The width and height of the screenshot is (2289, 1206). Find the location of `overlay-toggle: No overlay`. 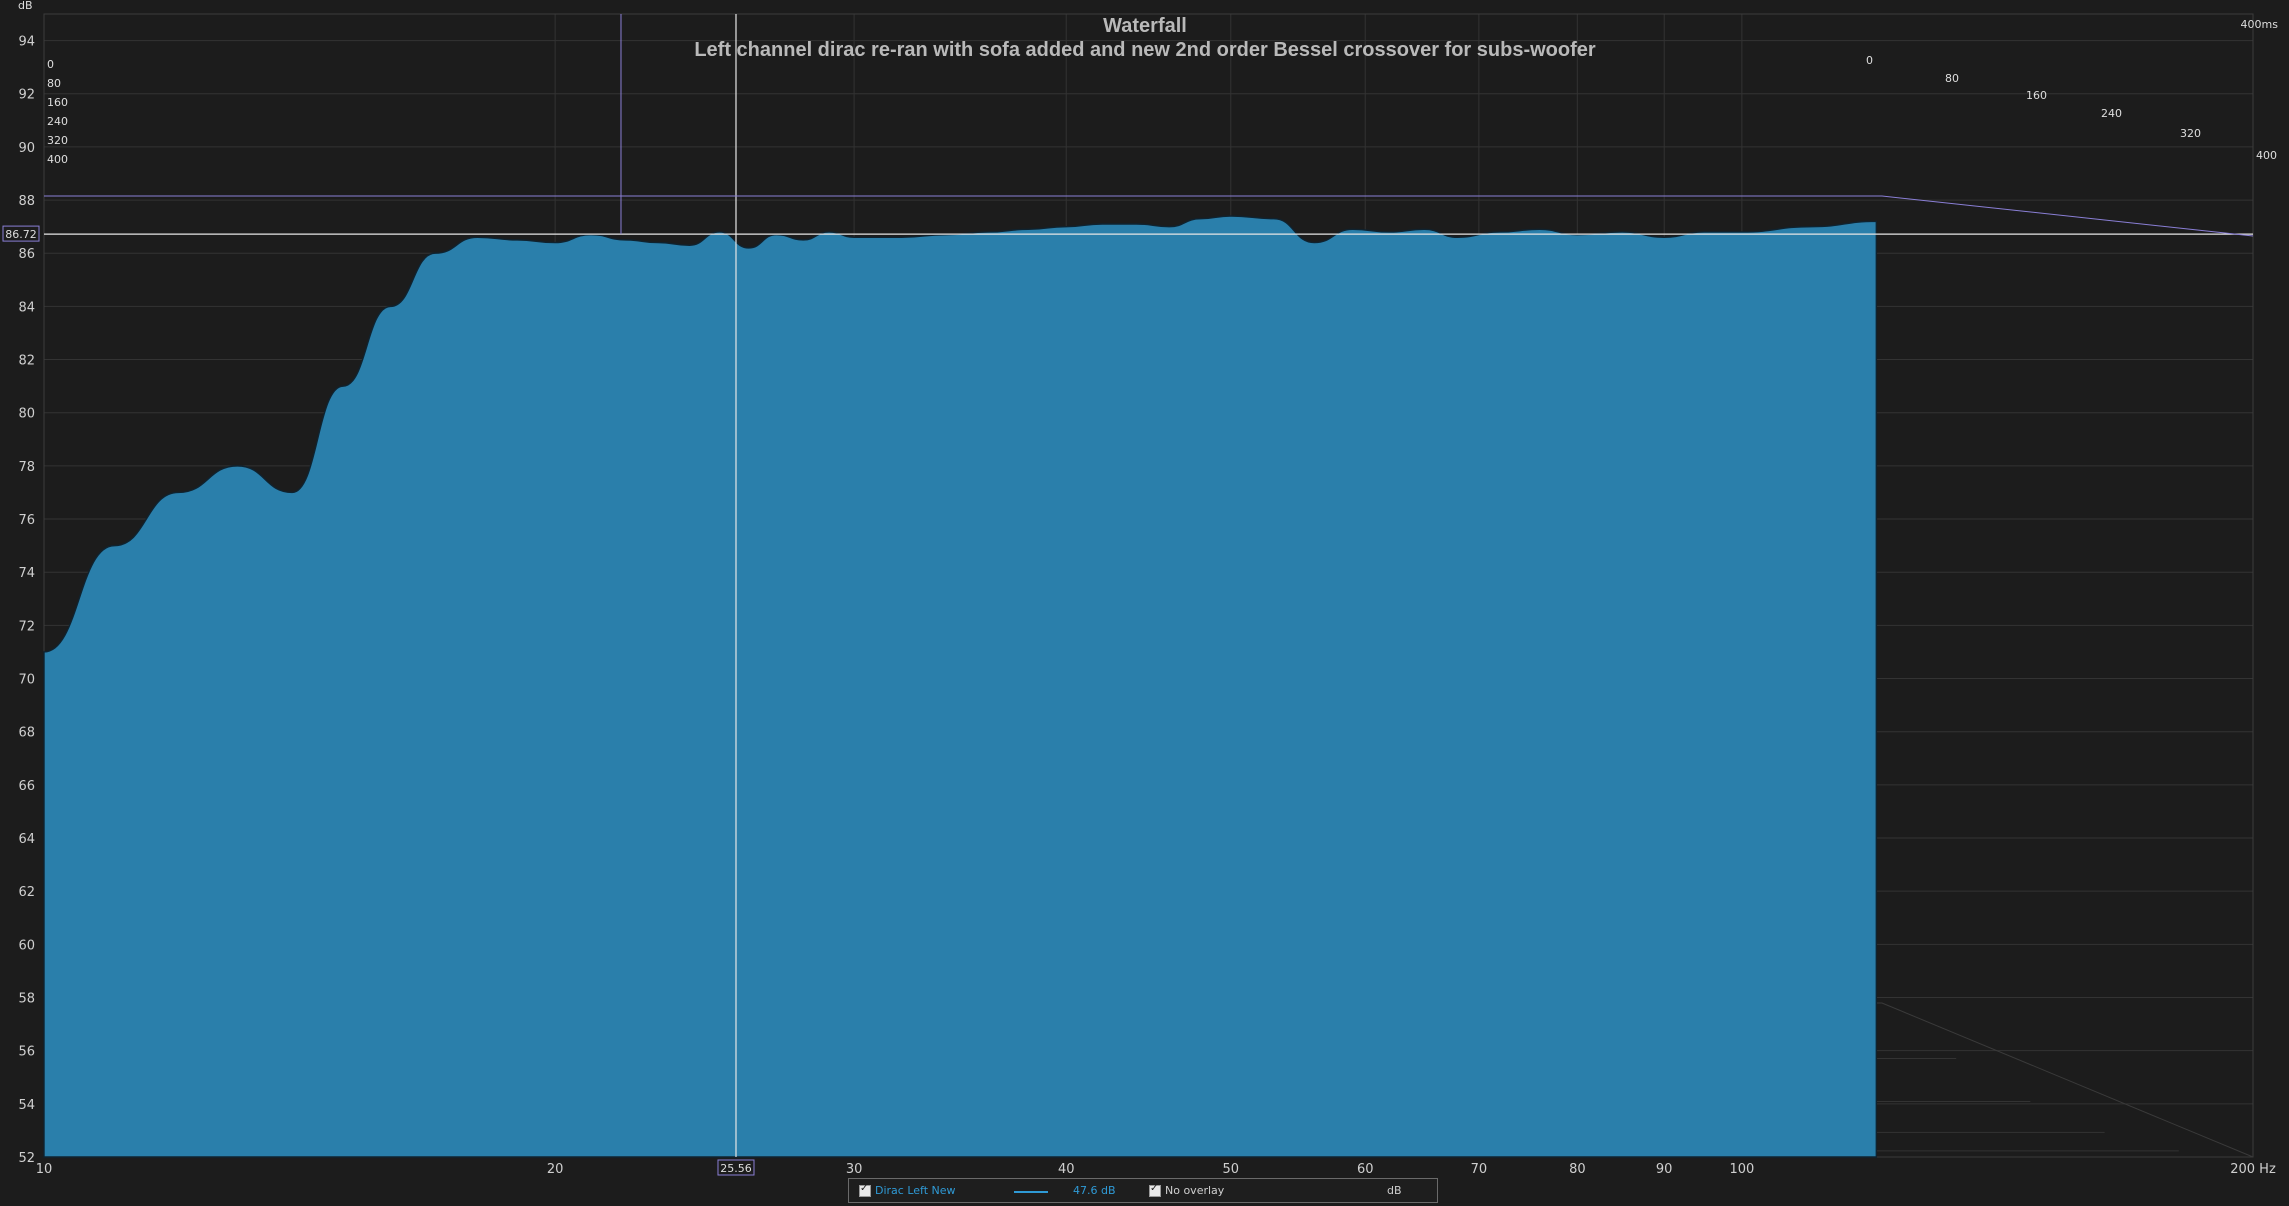

overlay-toggle: No overlay is located at coordinates (1187, 1190).